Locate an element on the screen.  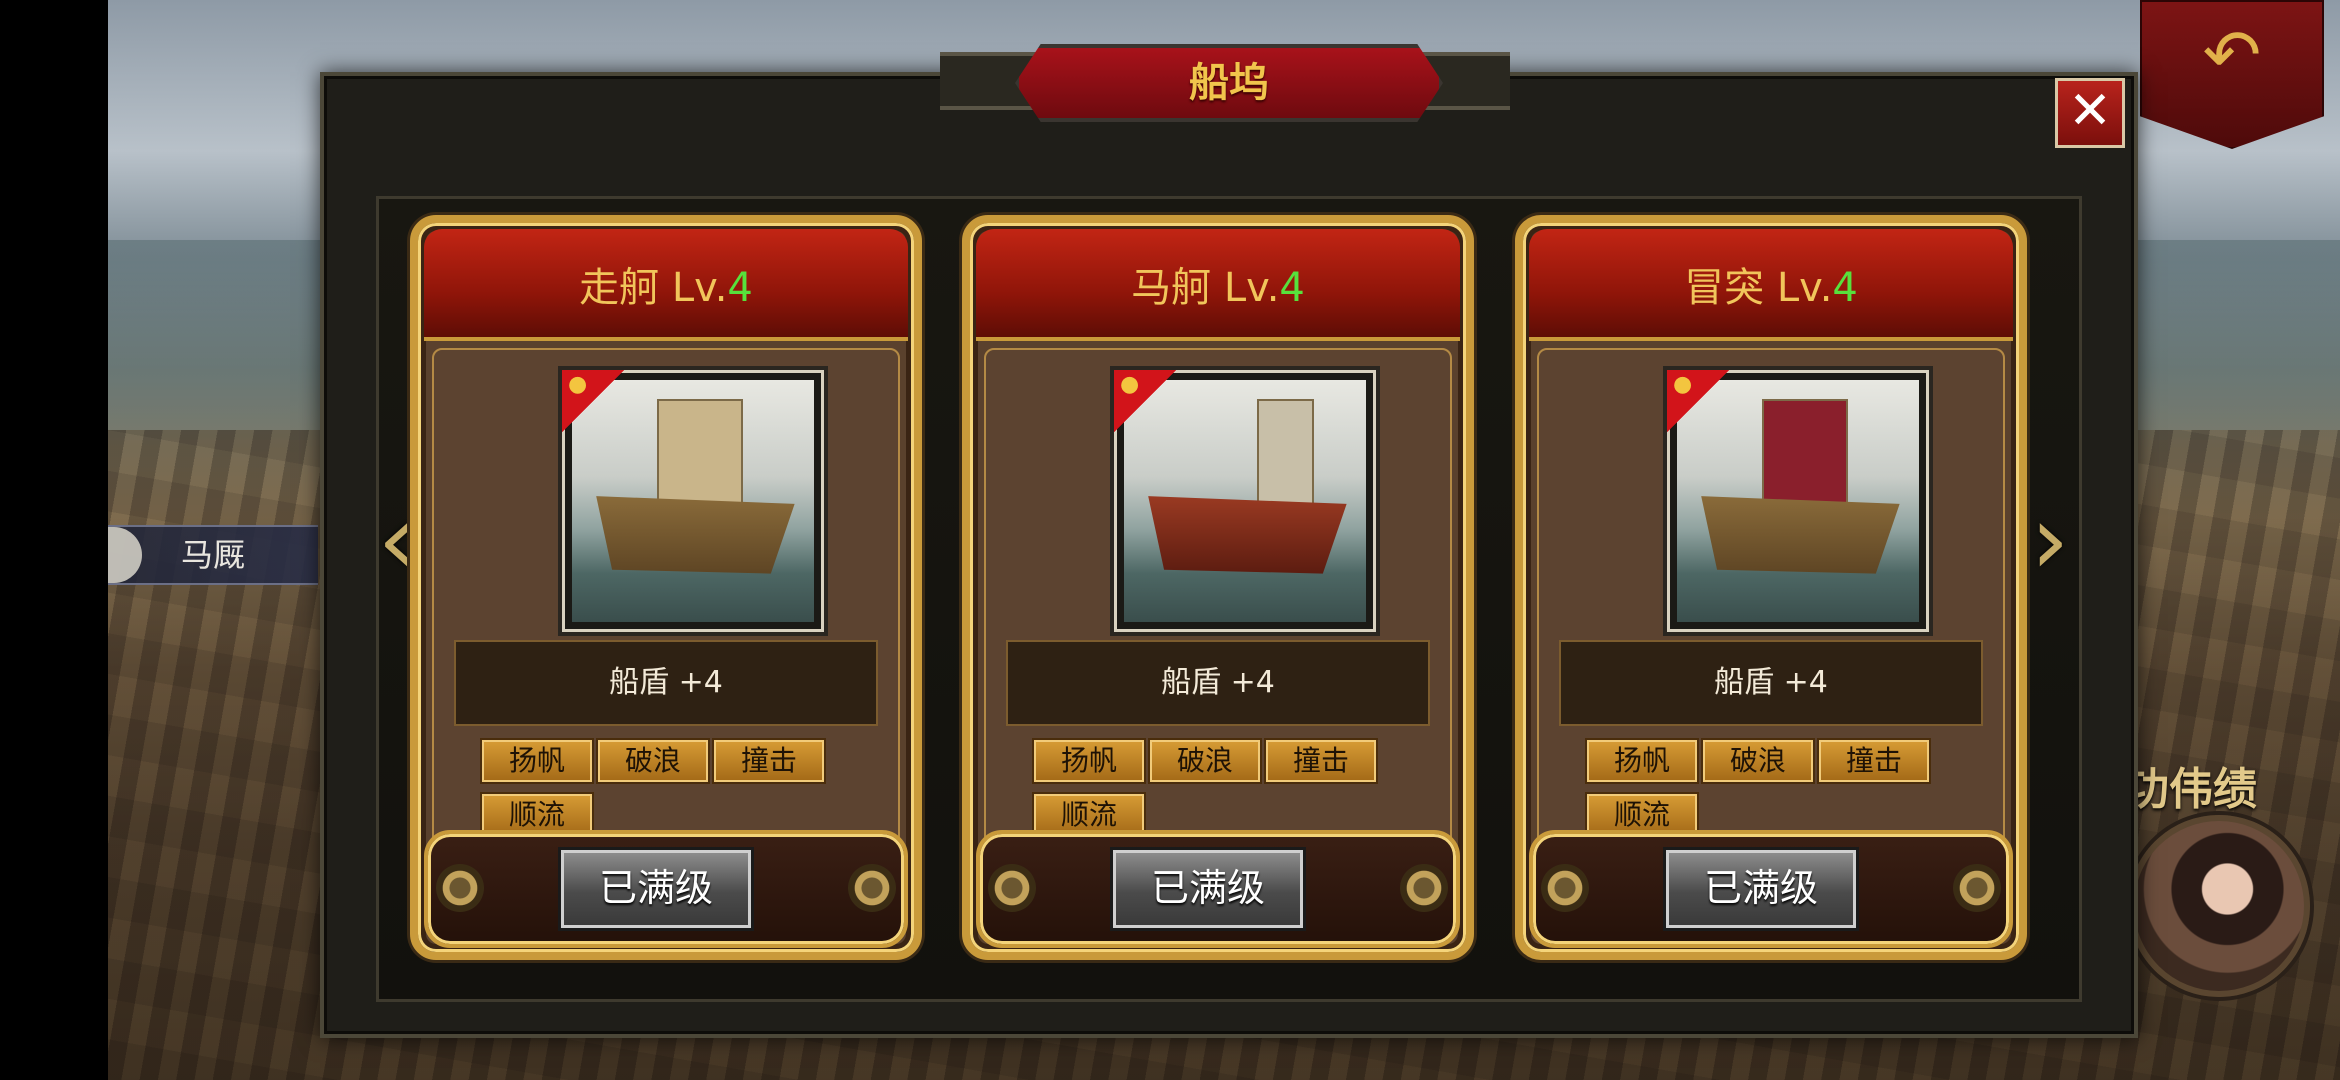
close-button: ✕ is located at coordinates (2090, 113).